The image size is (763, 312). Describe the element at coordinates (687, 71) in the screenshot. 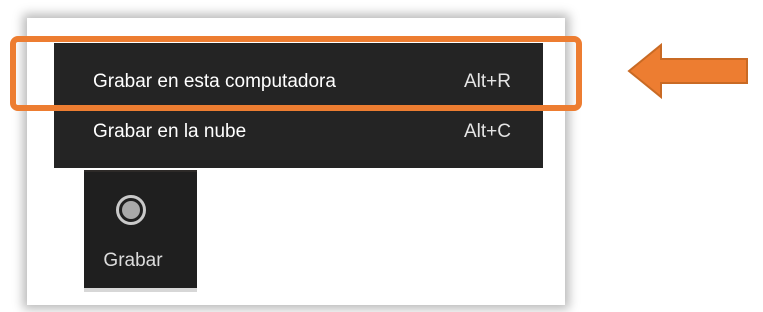

I see `arrow-left-icon` at that location.